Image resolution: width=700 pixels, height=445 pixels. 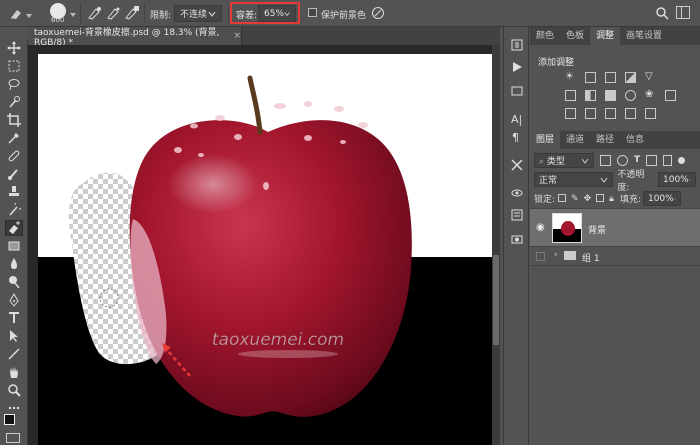 I want to click on color-lookup-icon, so click(x=670, y=95).